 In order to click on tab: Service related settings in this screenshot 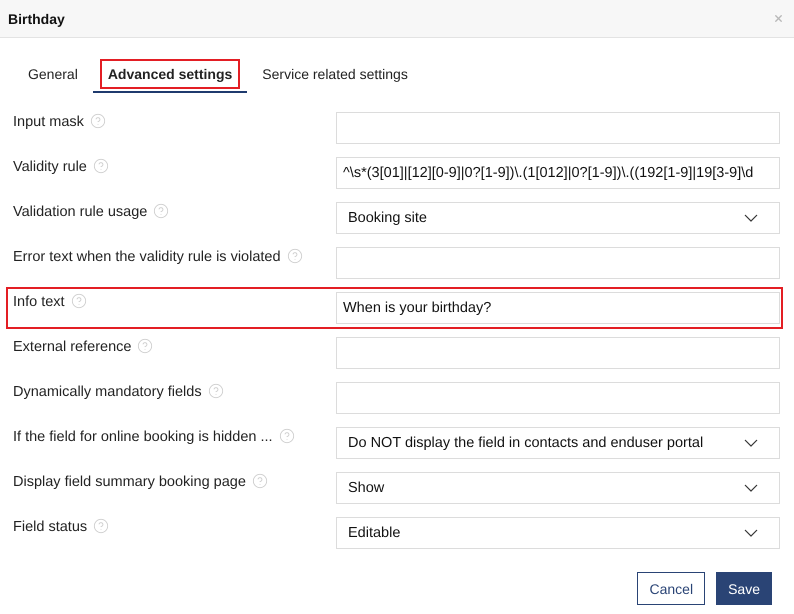, I will do `click(335, 75)`.